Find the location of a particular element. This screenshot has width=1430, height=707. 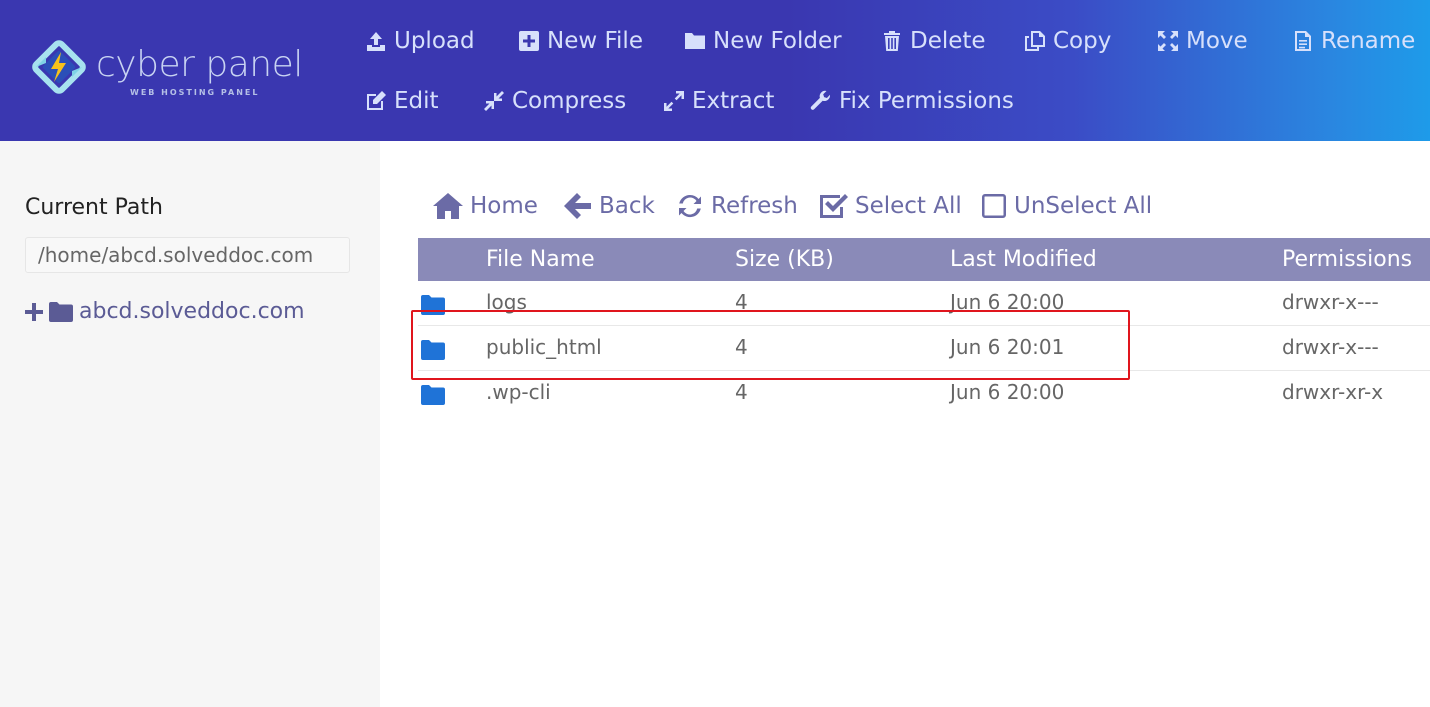

column-header-permissions: Permissions is located at coordinates (1347, 259).